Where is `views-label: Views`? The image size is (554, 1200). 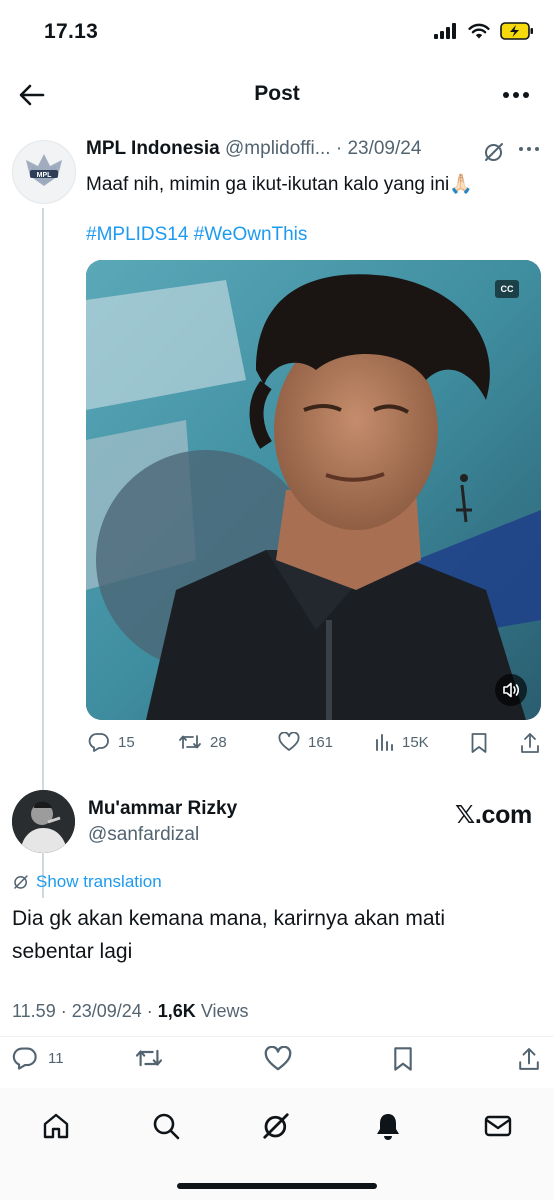 views-label: Views is located at coordinates (222, 1011).